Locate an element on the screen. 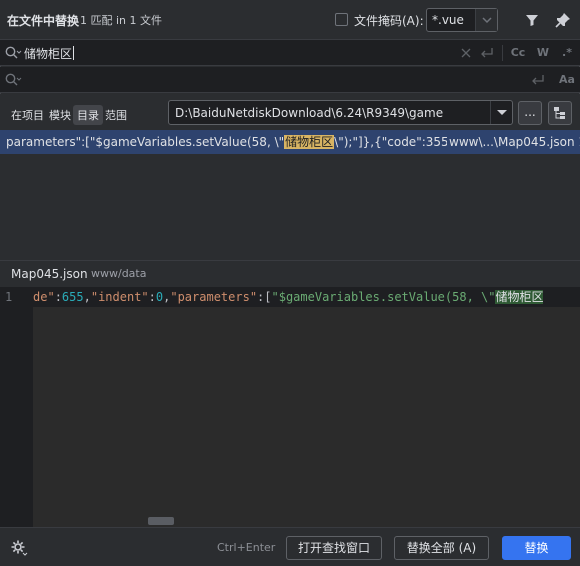 This screenshot has height=566, width=580. pin-icon is located at coordinates (563, 20).